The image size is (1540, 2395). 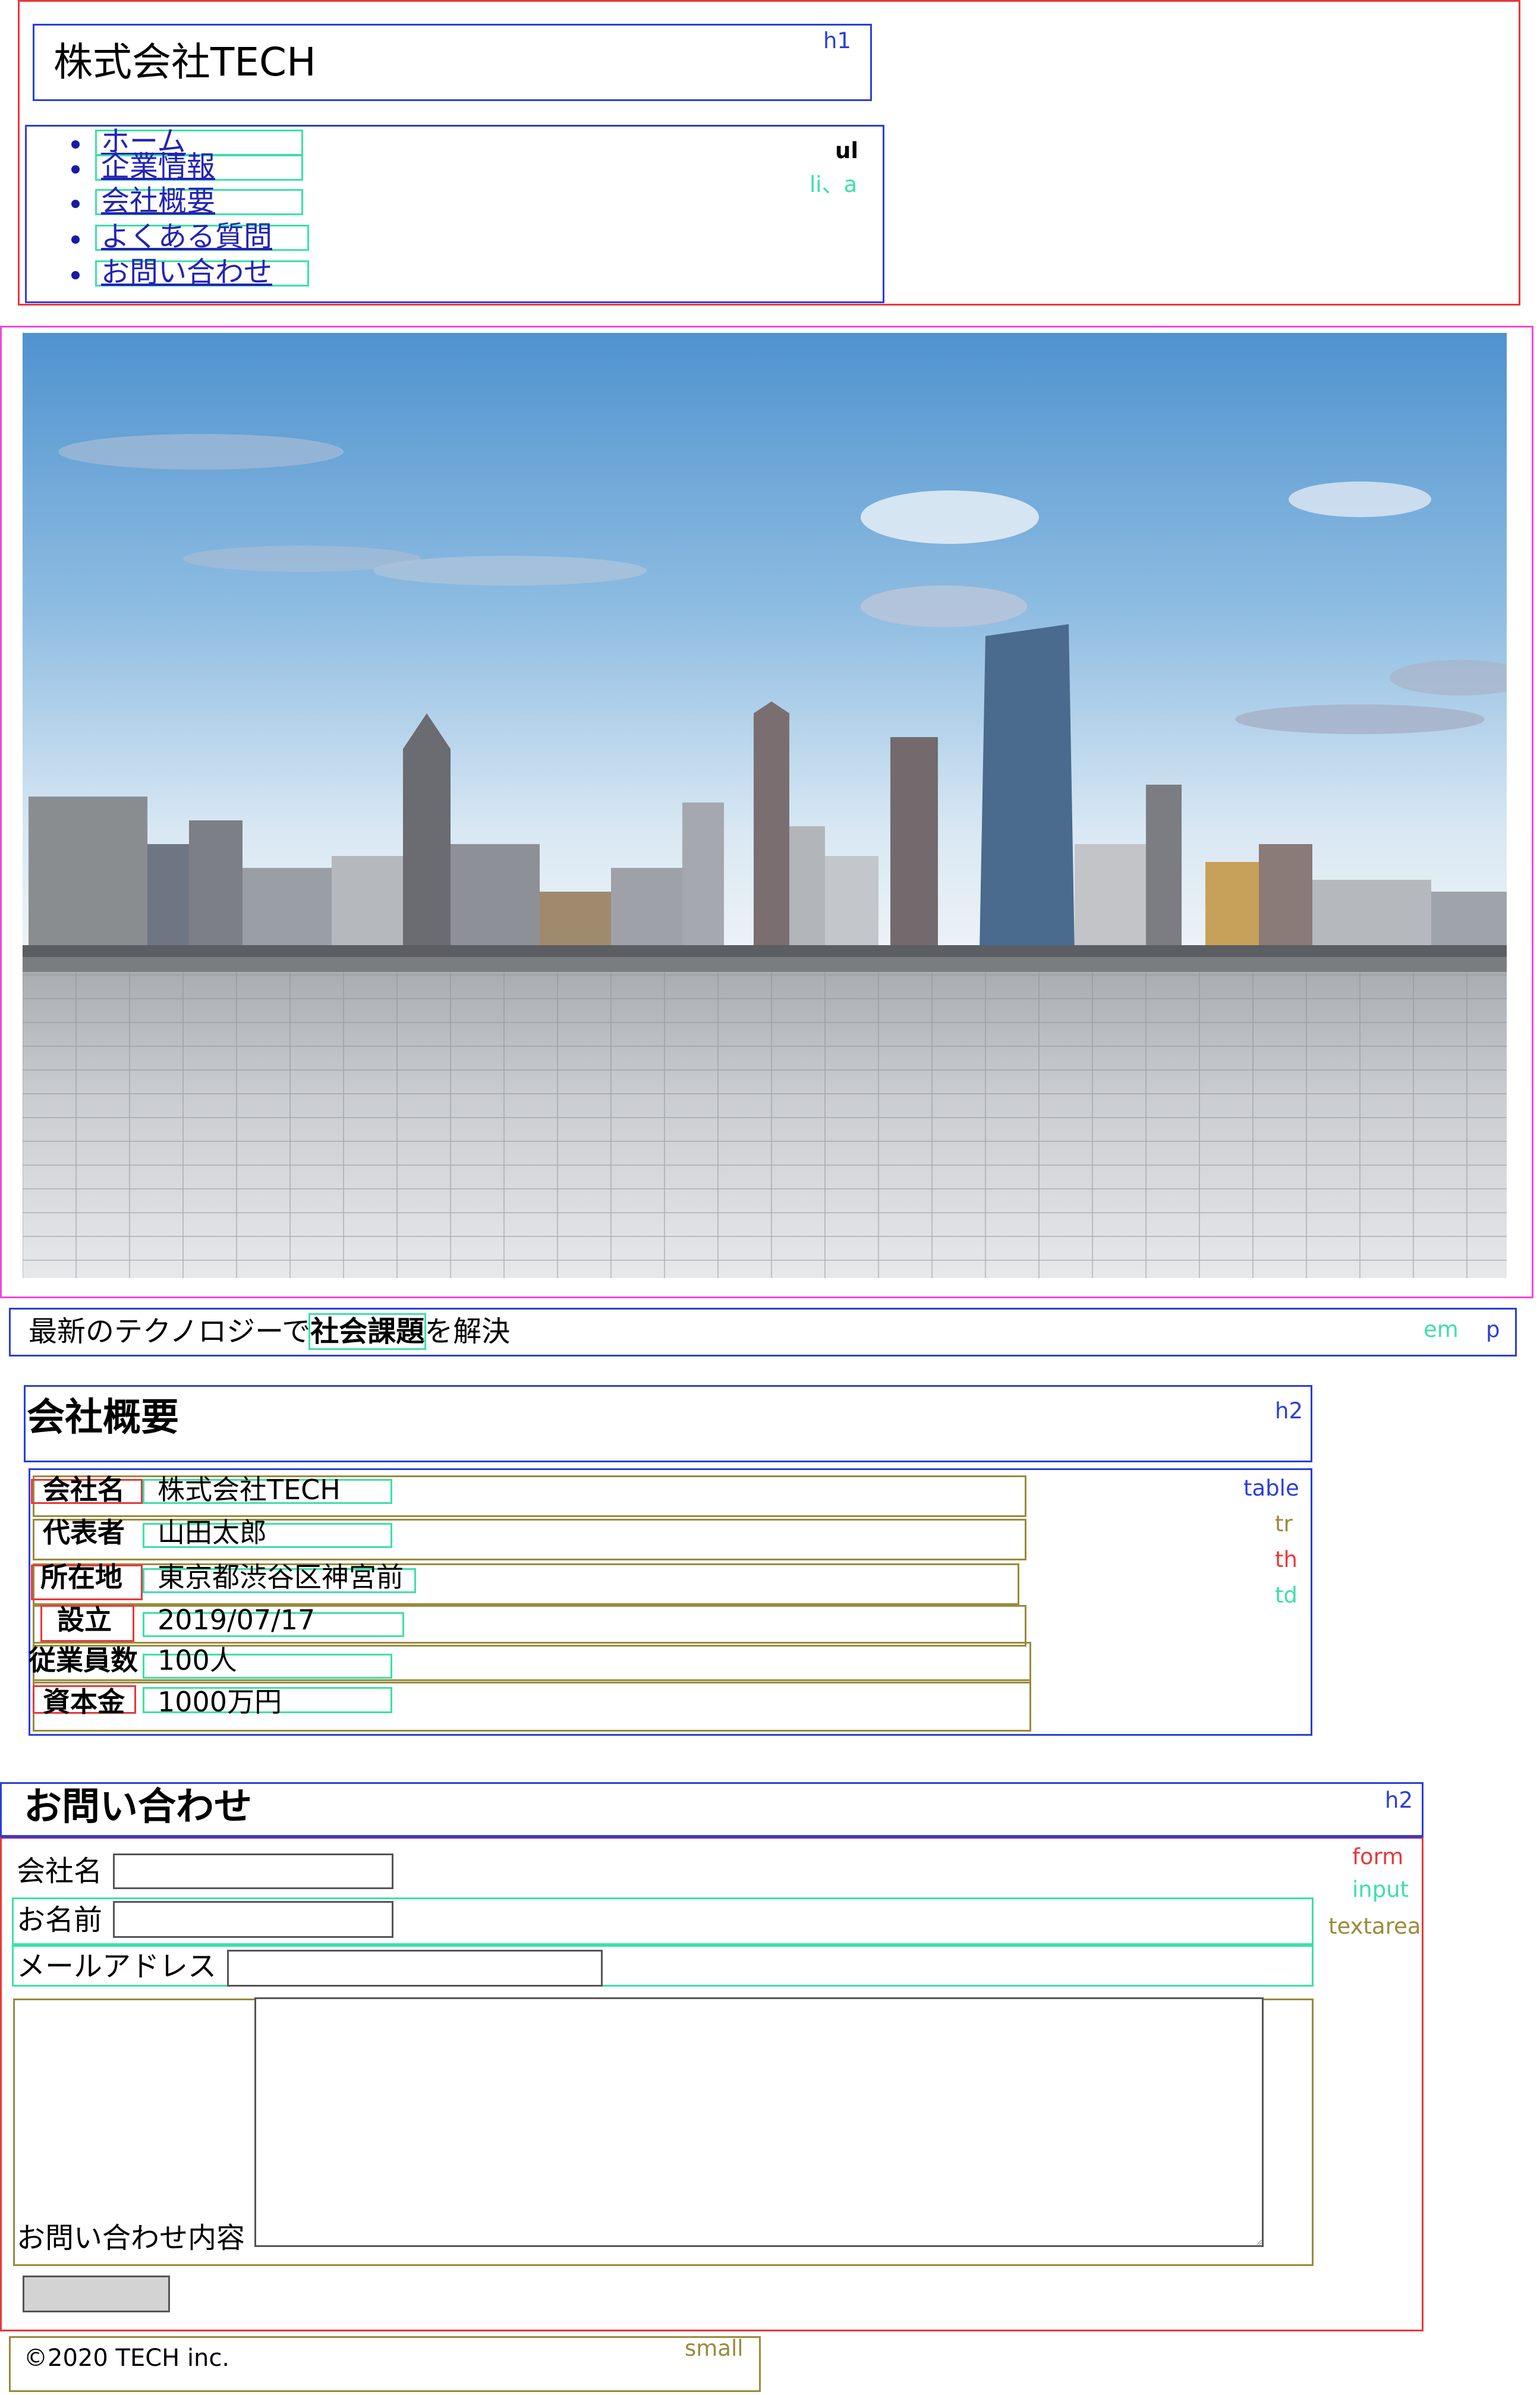 I want to click on submit-button, so click(x=96, y=2294).